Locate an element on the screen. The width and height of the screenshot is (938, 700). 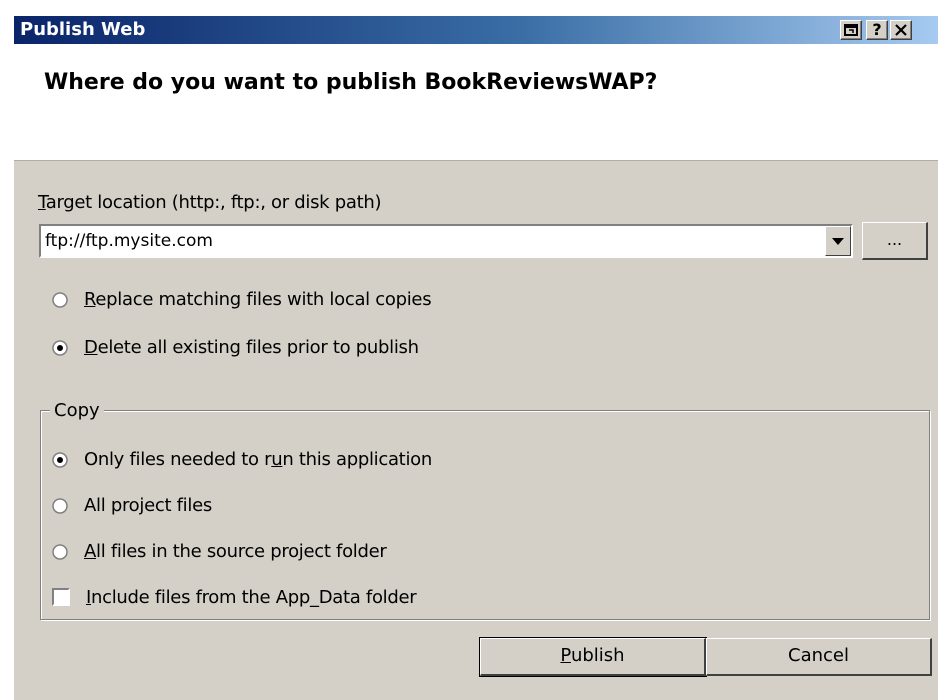
publish-button: Publish is located at coordinates (593, 657).